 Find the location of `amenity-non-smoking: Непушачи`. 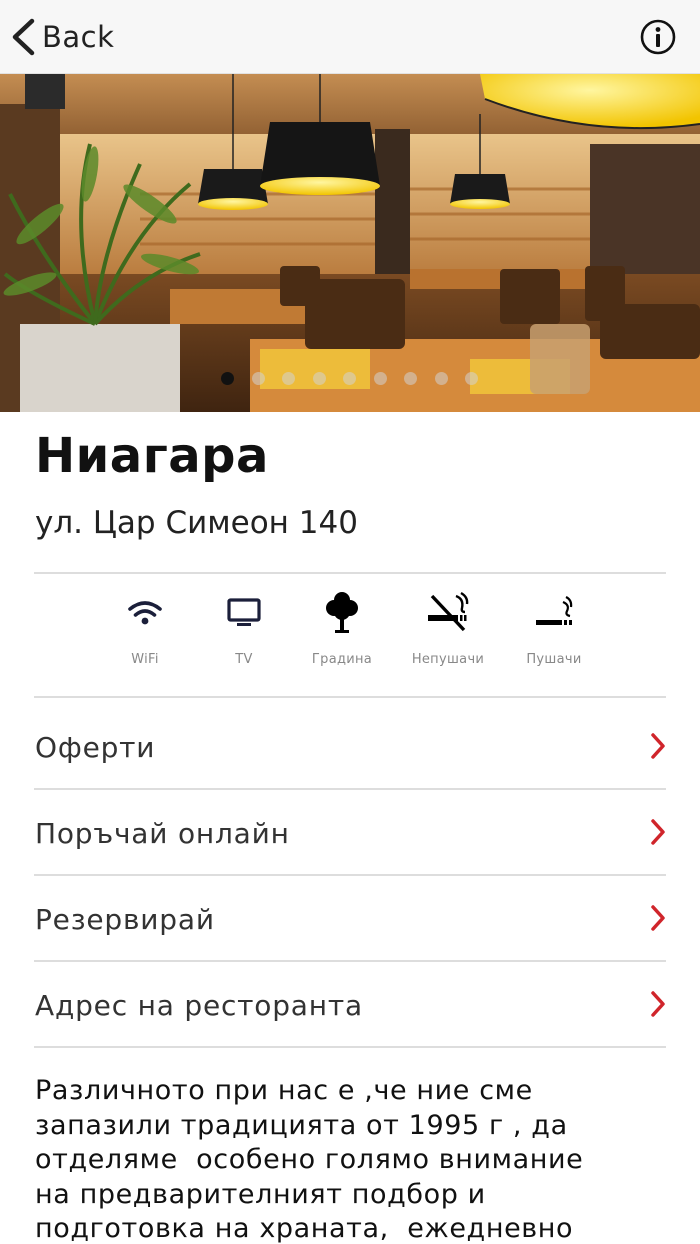

amenity-non-smoking: Непушачи is located at coordinates (448, 628).